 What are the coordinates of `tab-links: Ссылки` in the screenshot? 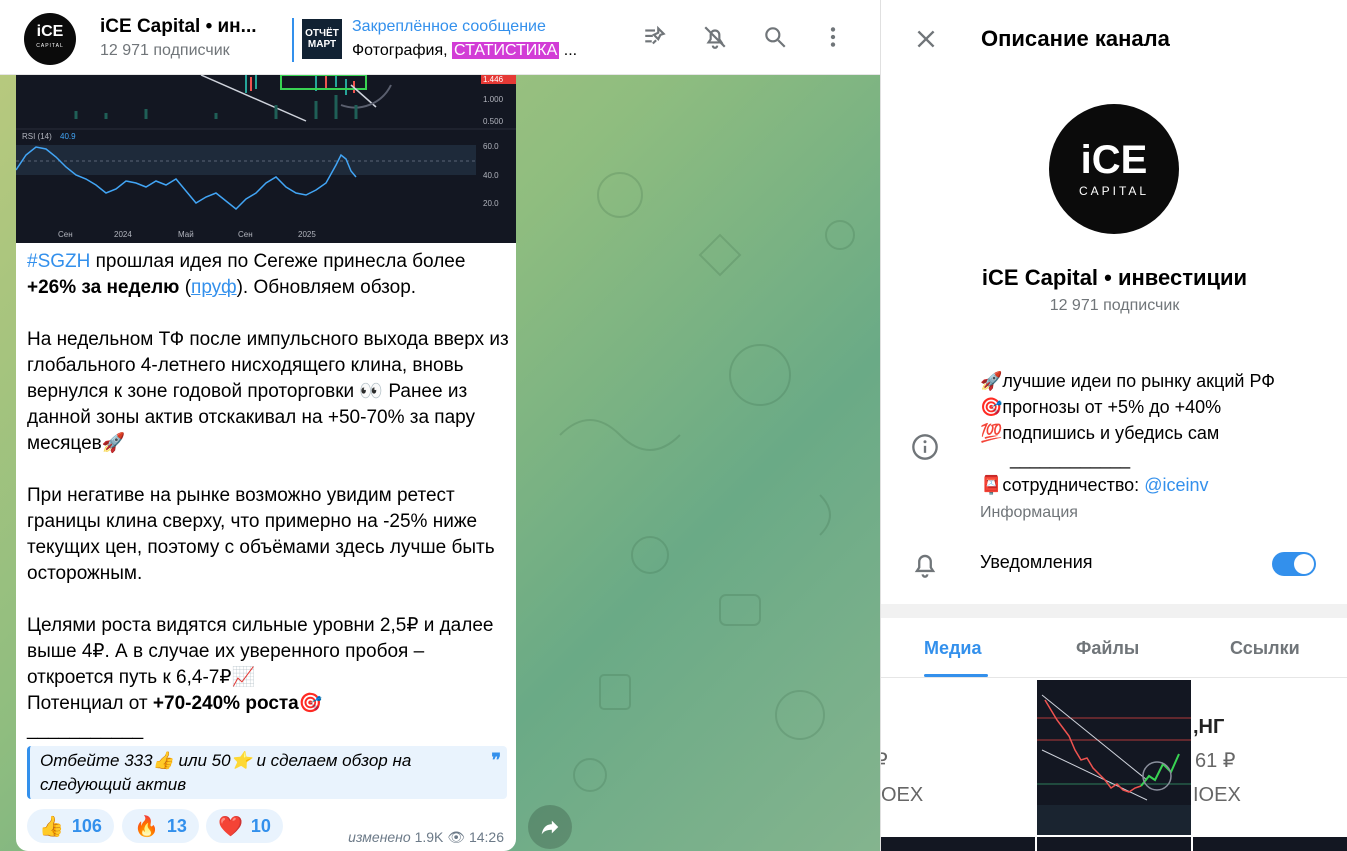 It's located at (1265, 648).